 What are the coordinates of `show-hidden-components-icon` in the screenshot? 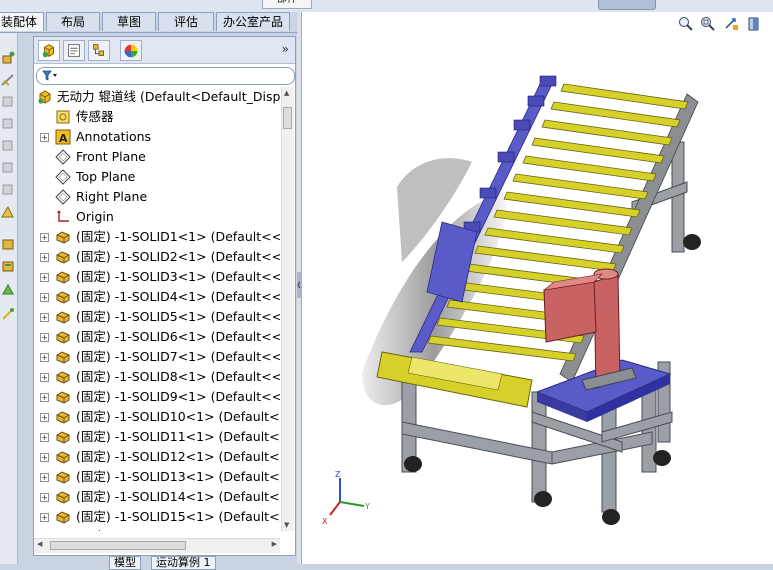 It's located at (8, 168).